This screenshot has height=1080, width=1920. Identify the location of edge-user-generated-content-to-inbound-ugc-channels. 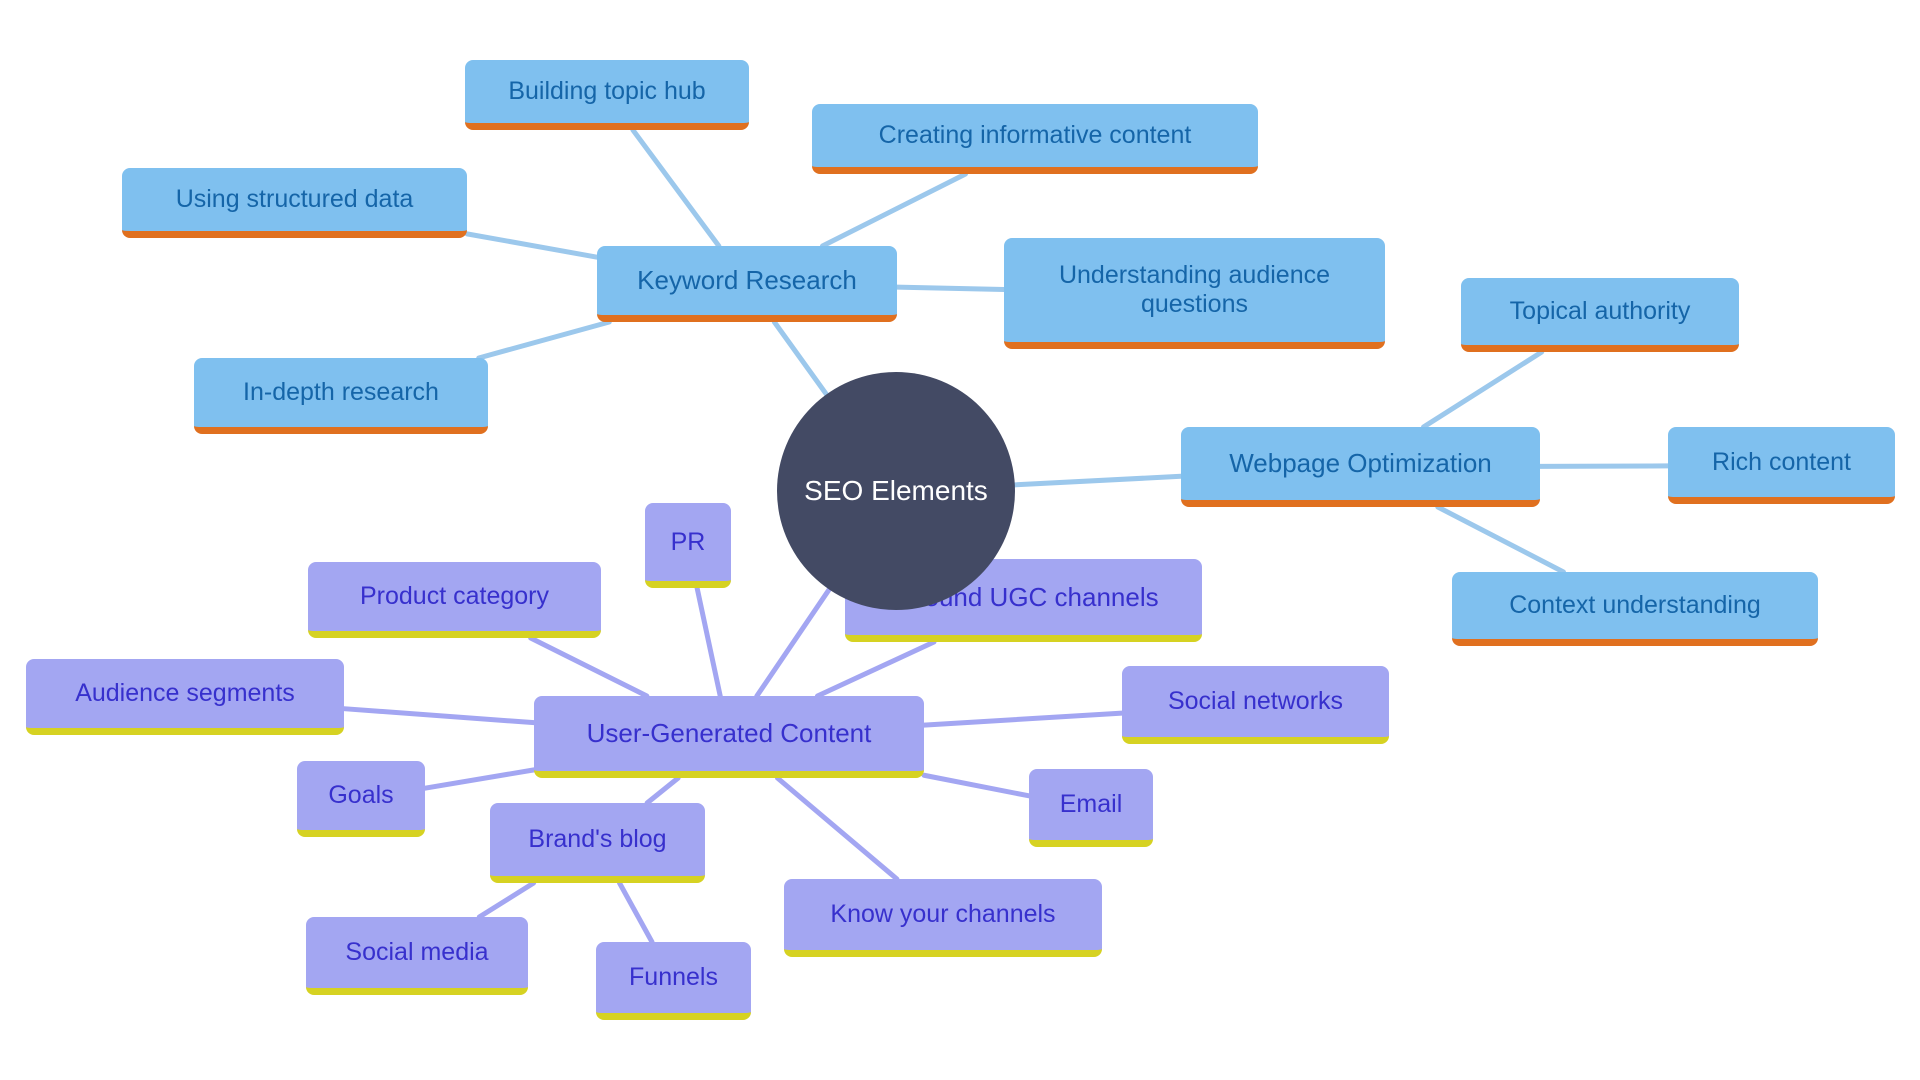
(875, 669).